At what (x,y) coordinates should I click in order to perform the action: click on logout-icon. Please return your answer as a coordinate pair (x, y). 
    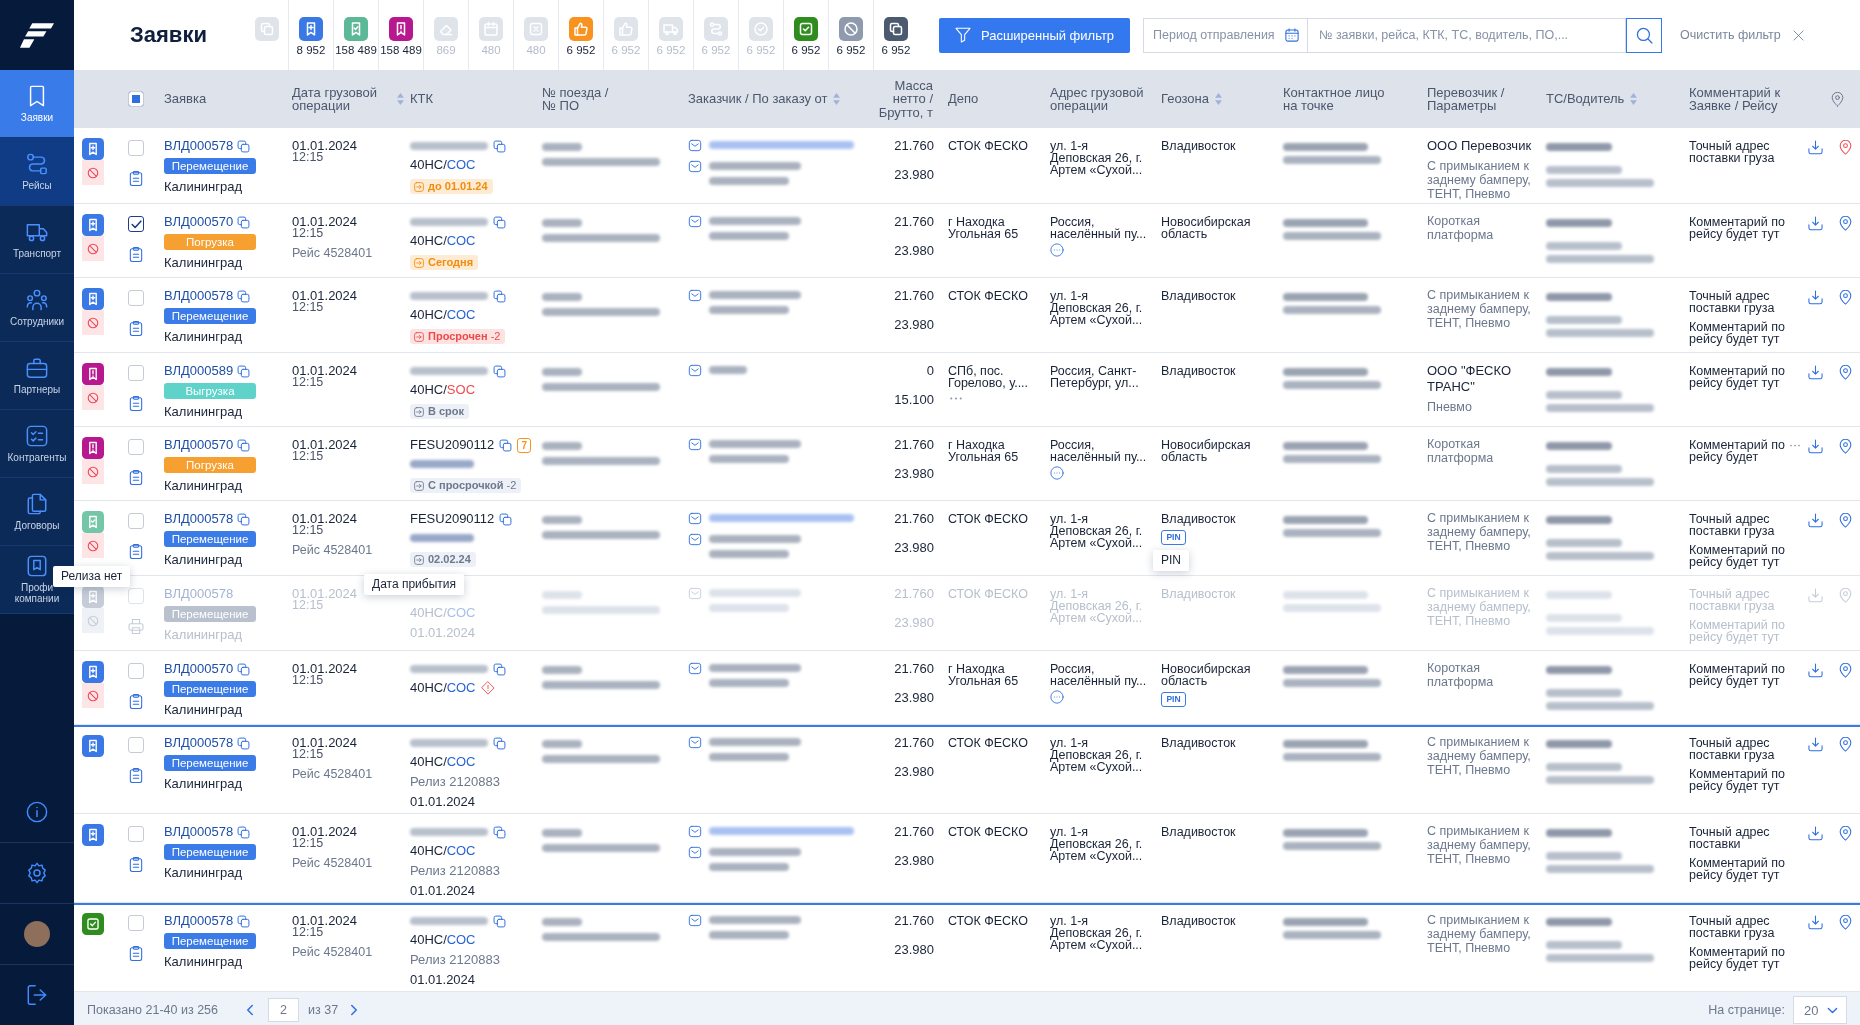
    Looking at the image, I should click on (37, 995).